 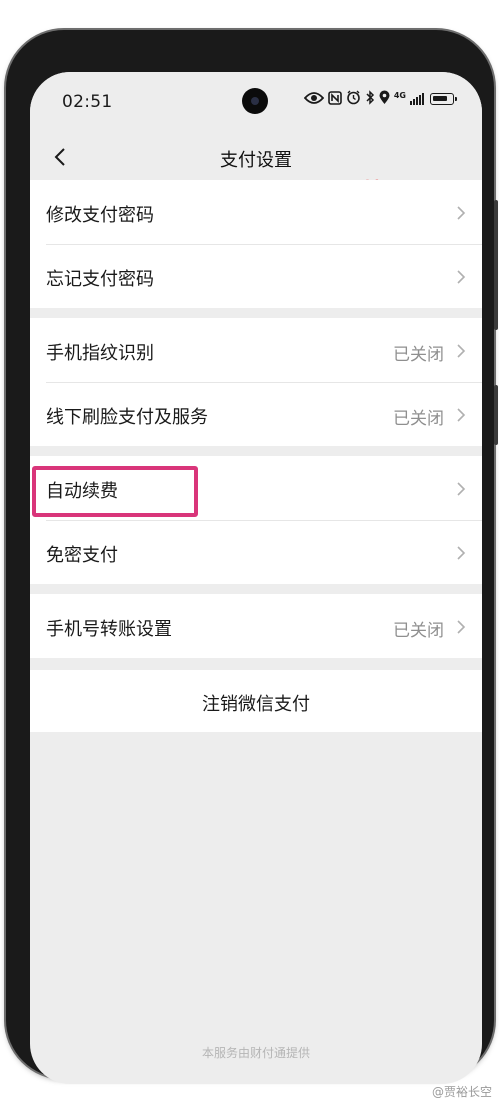 I want to click on face-pay-row: 线下刷脸支付及服务 已关闭, so click(x=256, y=414).